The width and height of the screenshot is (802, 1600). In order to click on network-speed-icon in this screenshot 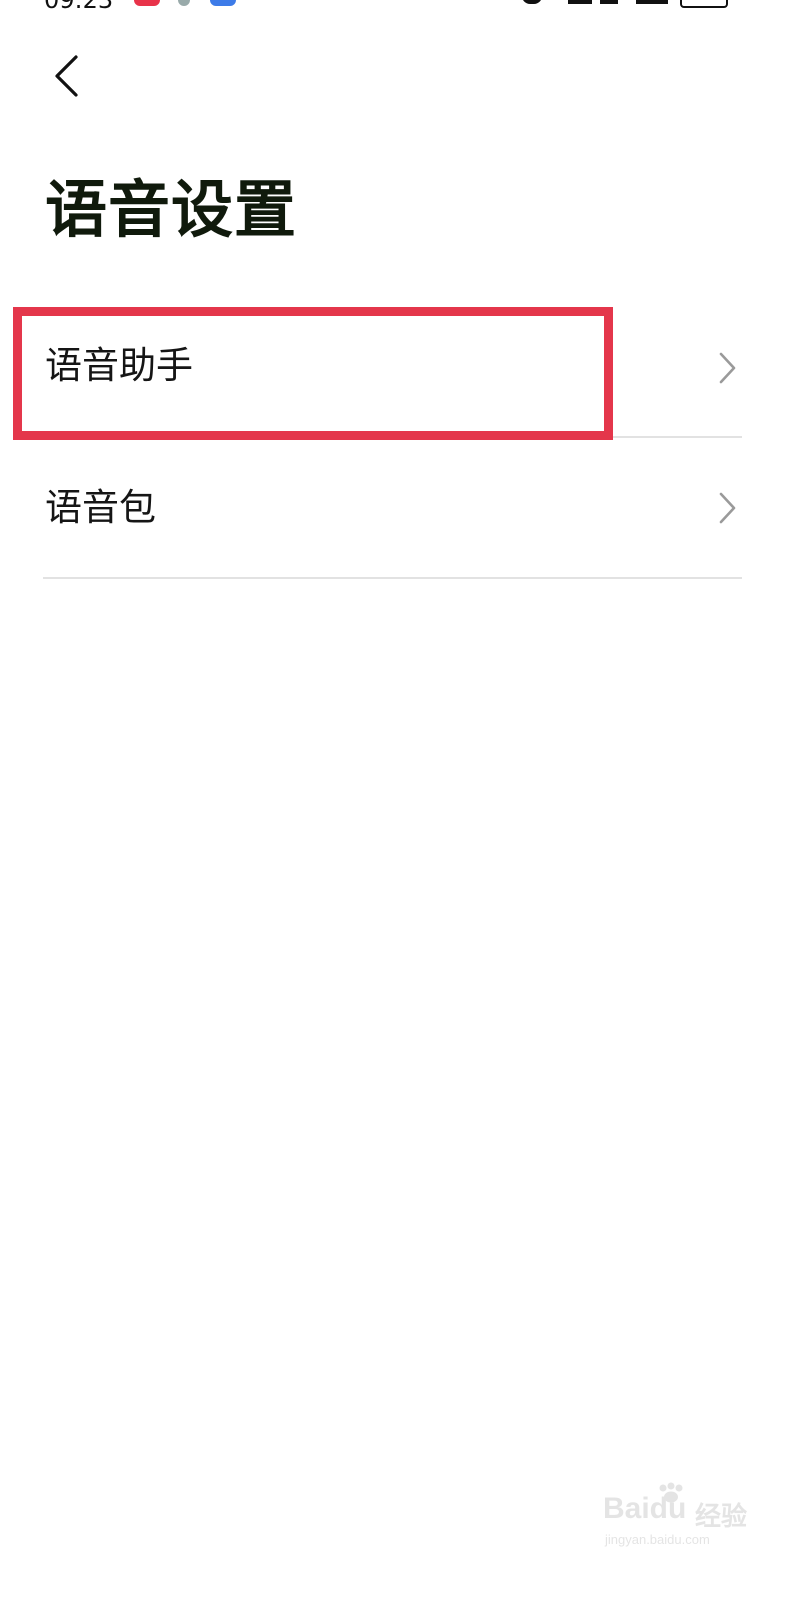, I will do `click(580, 2)`.